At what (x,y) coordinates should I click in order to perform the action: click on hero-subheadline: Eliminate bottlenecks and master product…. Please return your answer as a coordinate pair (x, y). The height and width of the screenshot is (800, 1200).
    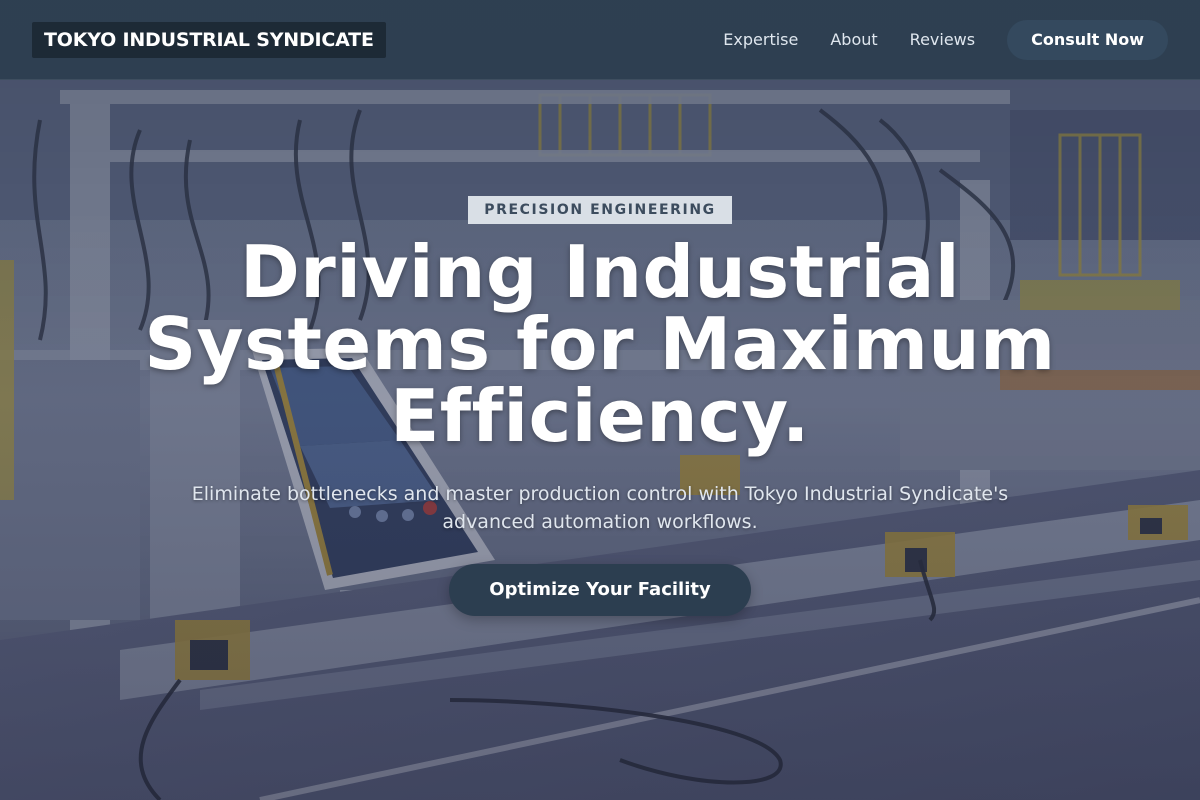
    Looking at the image, I should click on (600, 508).